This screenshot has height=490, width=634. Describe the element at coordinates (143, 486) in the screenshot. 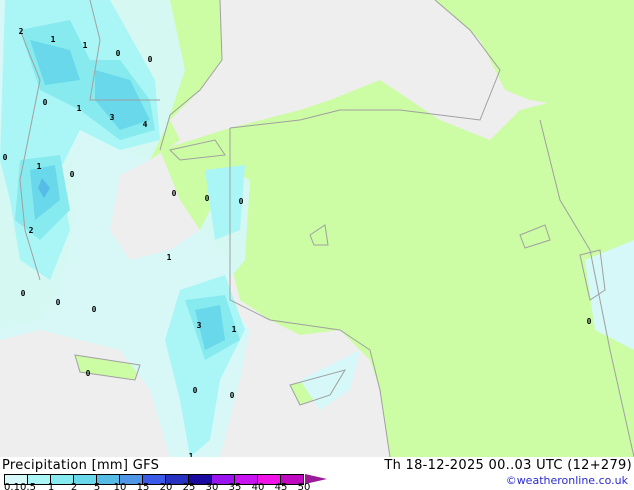

I see `colorbar-tick-label: 15` at that location.